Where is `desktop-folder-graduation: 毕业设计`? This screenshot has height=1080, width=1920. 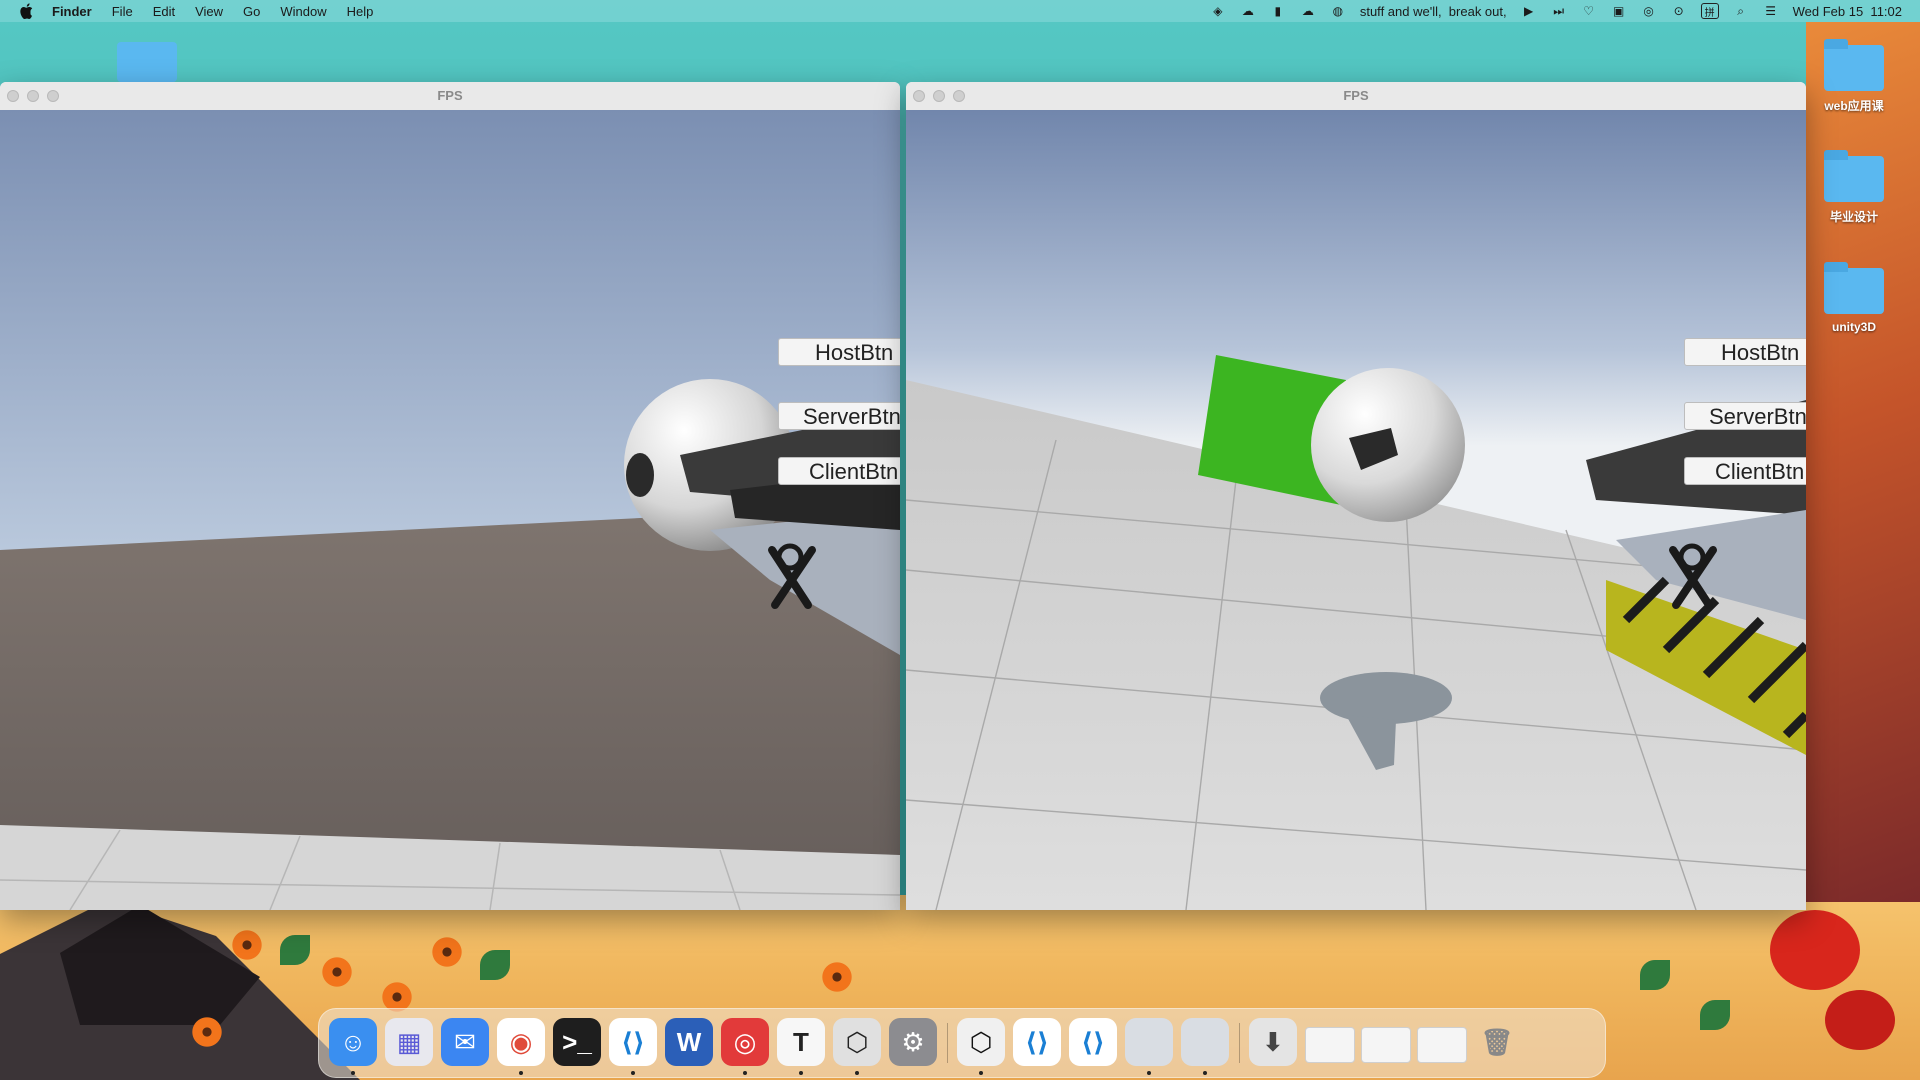
desktop-folder-graduation: 毕业设计 is located at coordinates (1854, 187).